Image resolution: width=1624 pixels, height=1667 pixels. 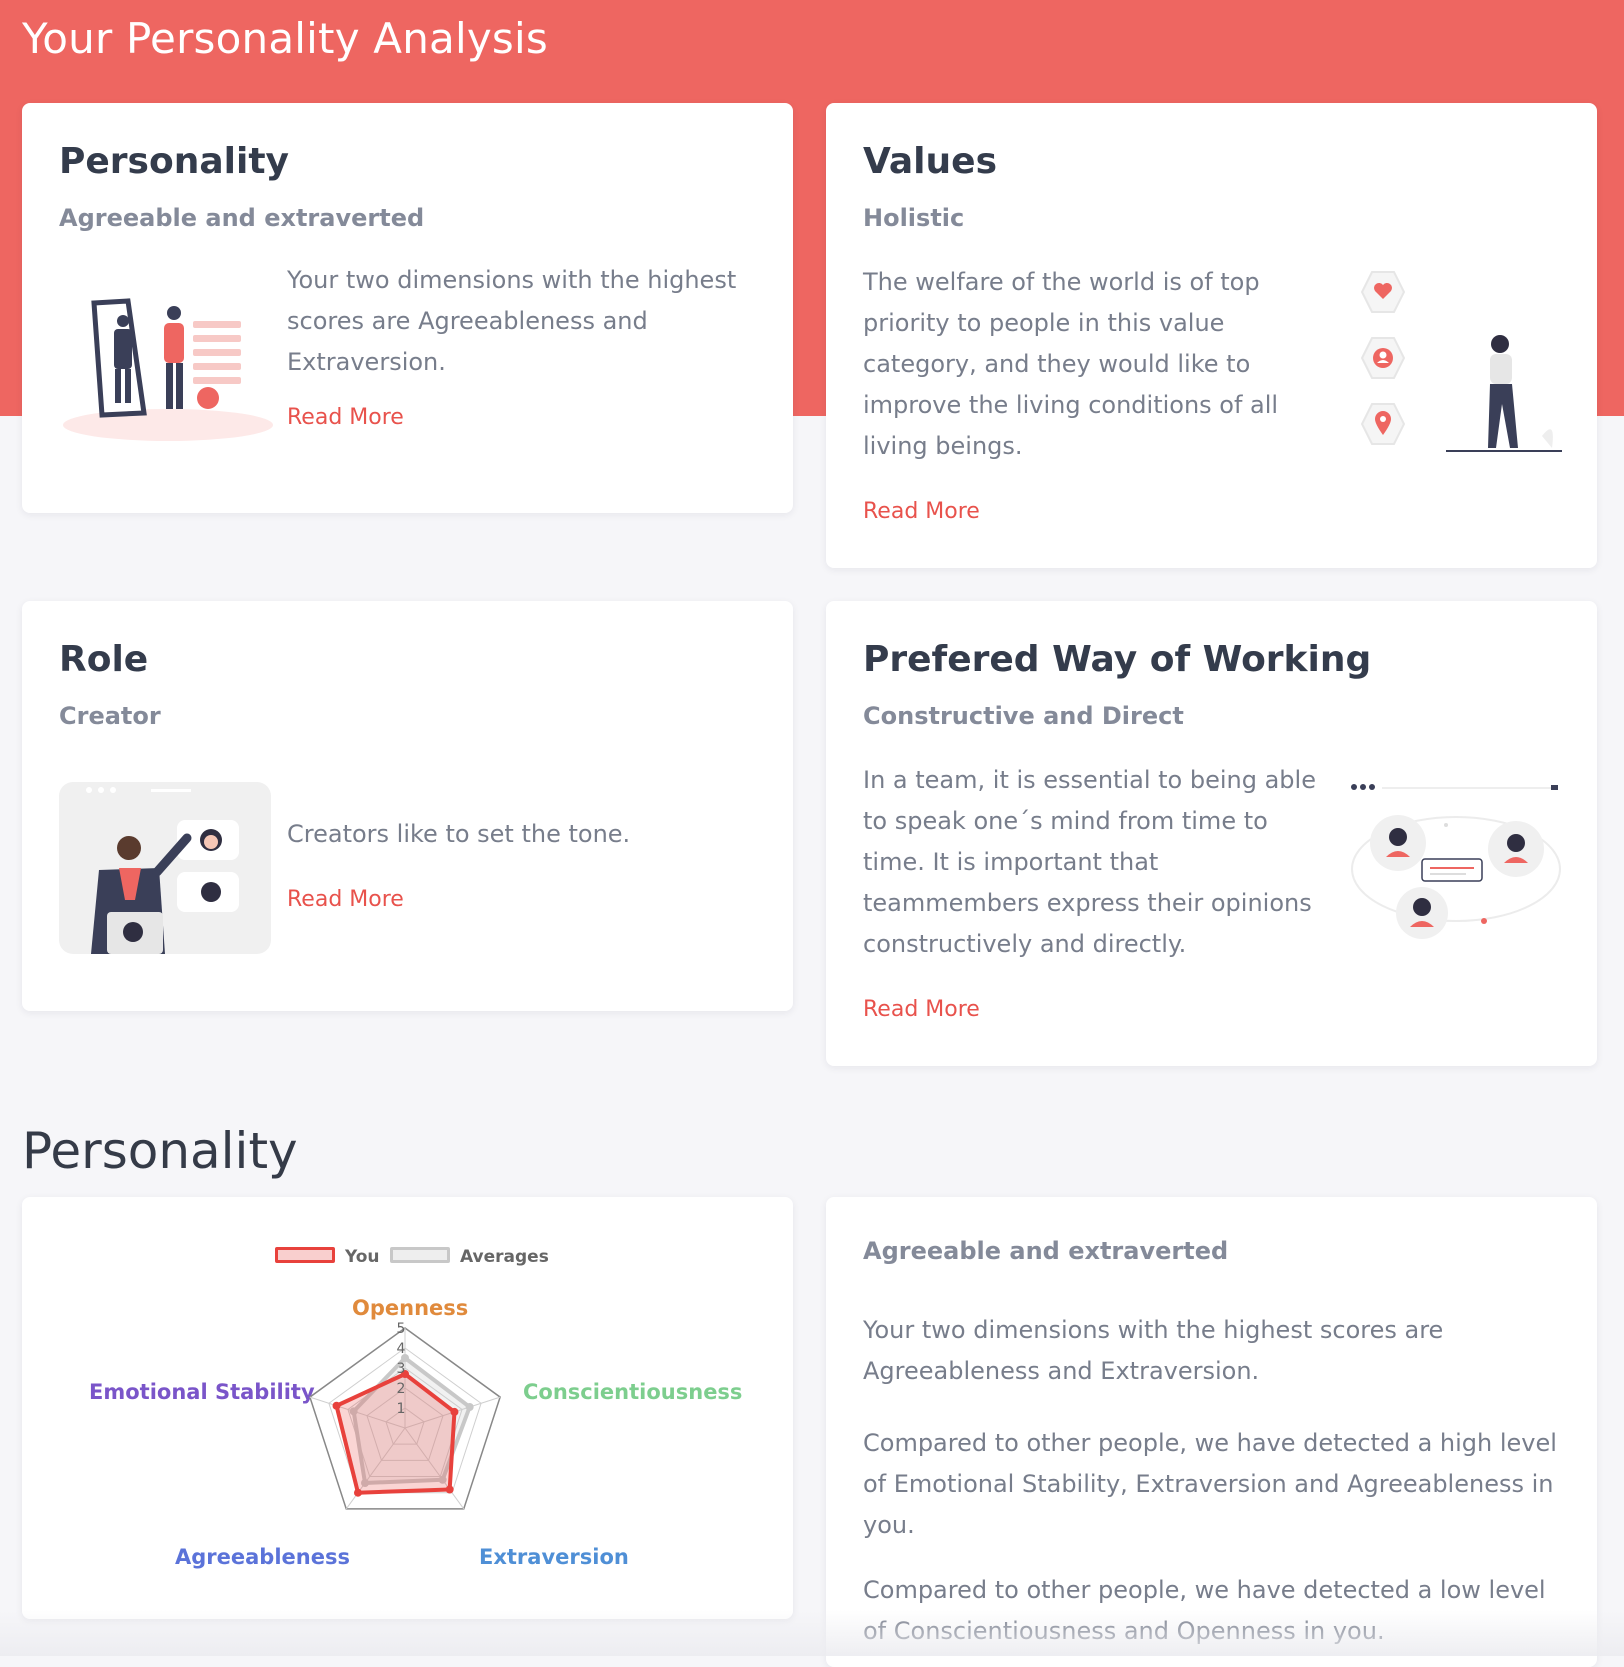 What do you see at coordinates (160, 1151) in the screenshot?
I see `section-heading-personality: Personality` at bounding box center [160, 1151].